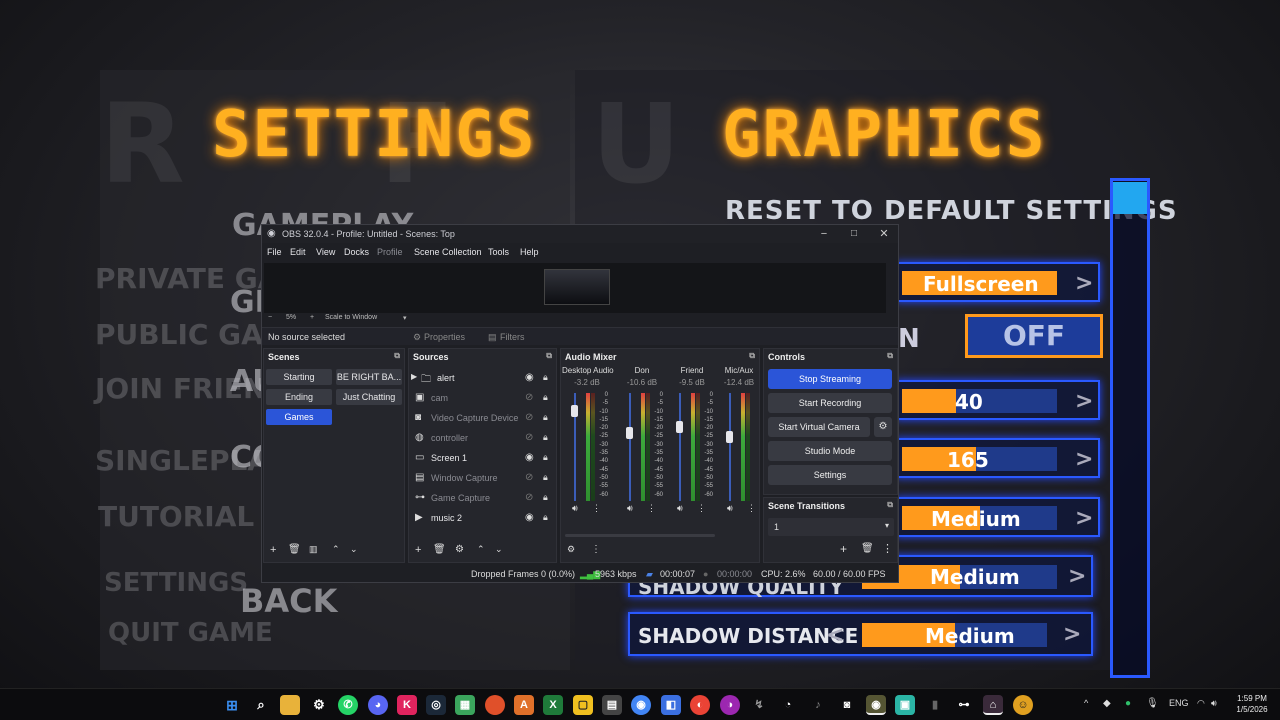  I want to click on menu-back: BACK, so click(288, 601).